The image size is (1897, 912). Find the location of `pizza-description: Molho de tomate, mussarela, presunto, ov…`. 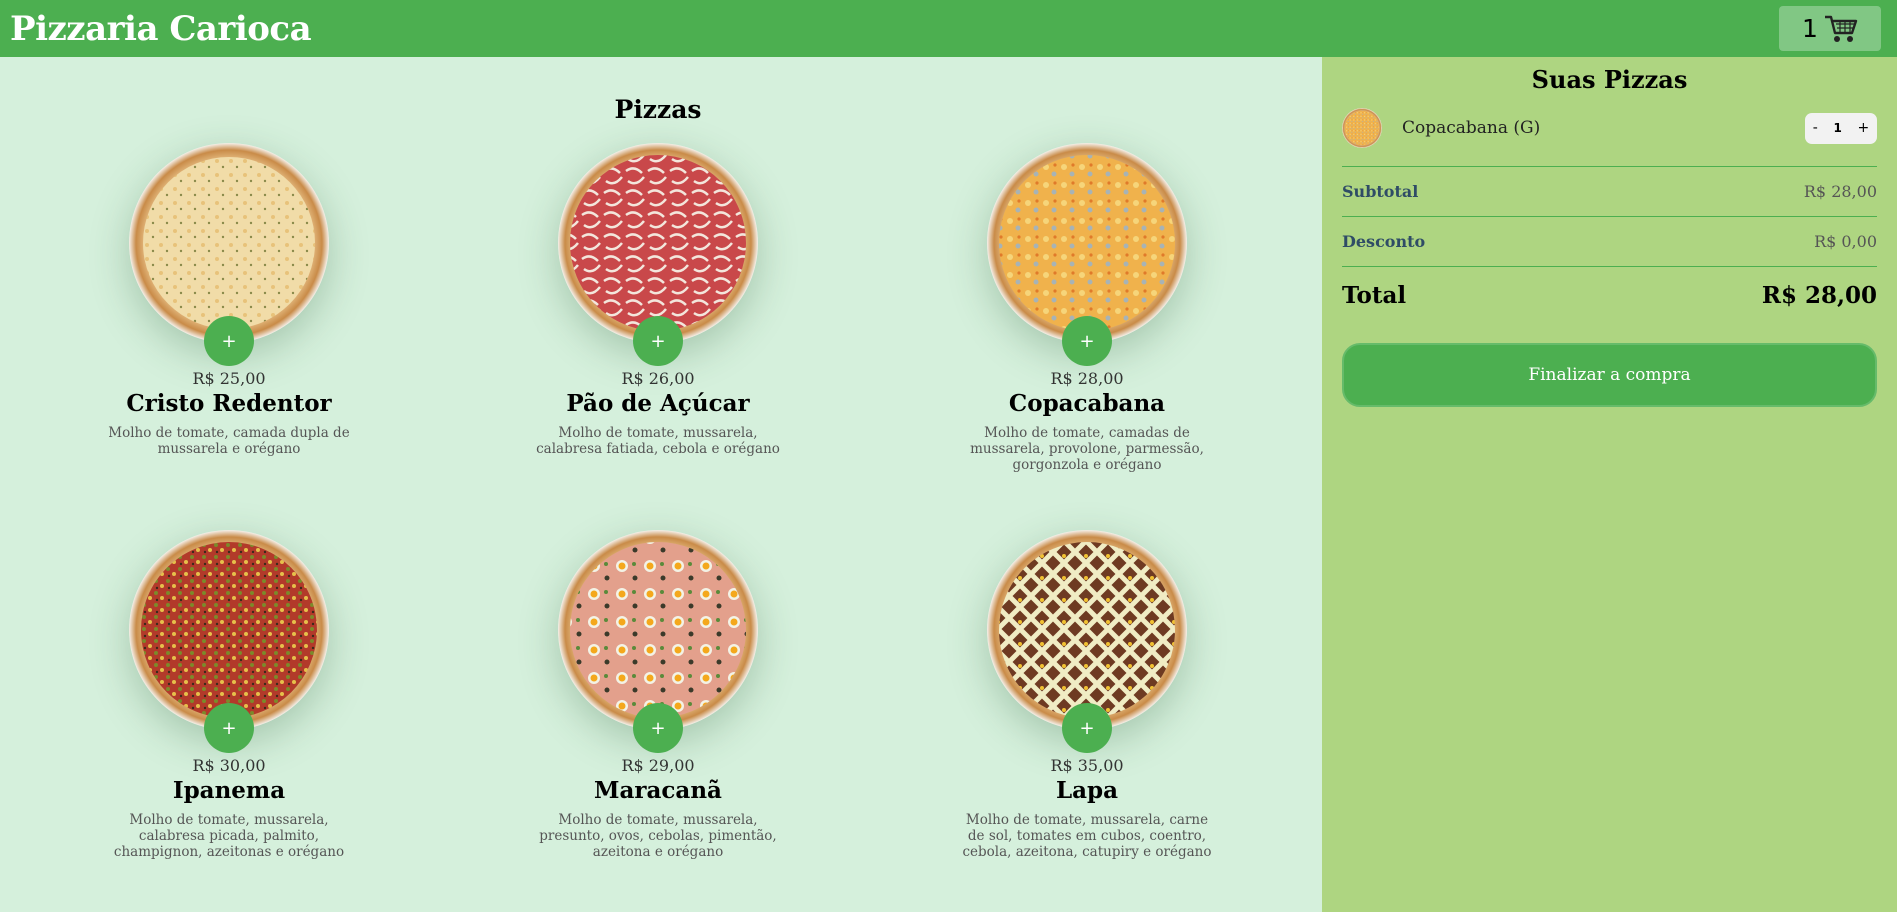

pizza-description: Molho de tomate, mussarela, presunto, ov… is located at coordinates (658, 836).